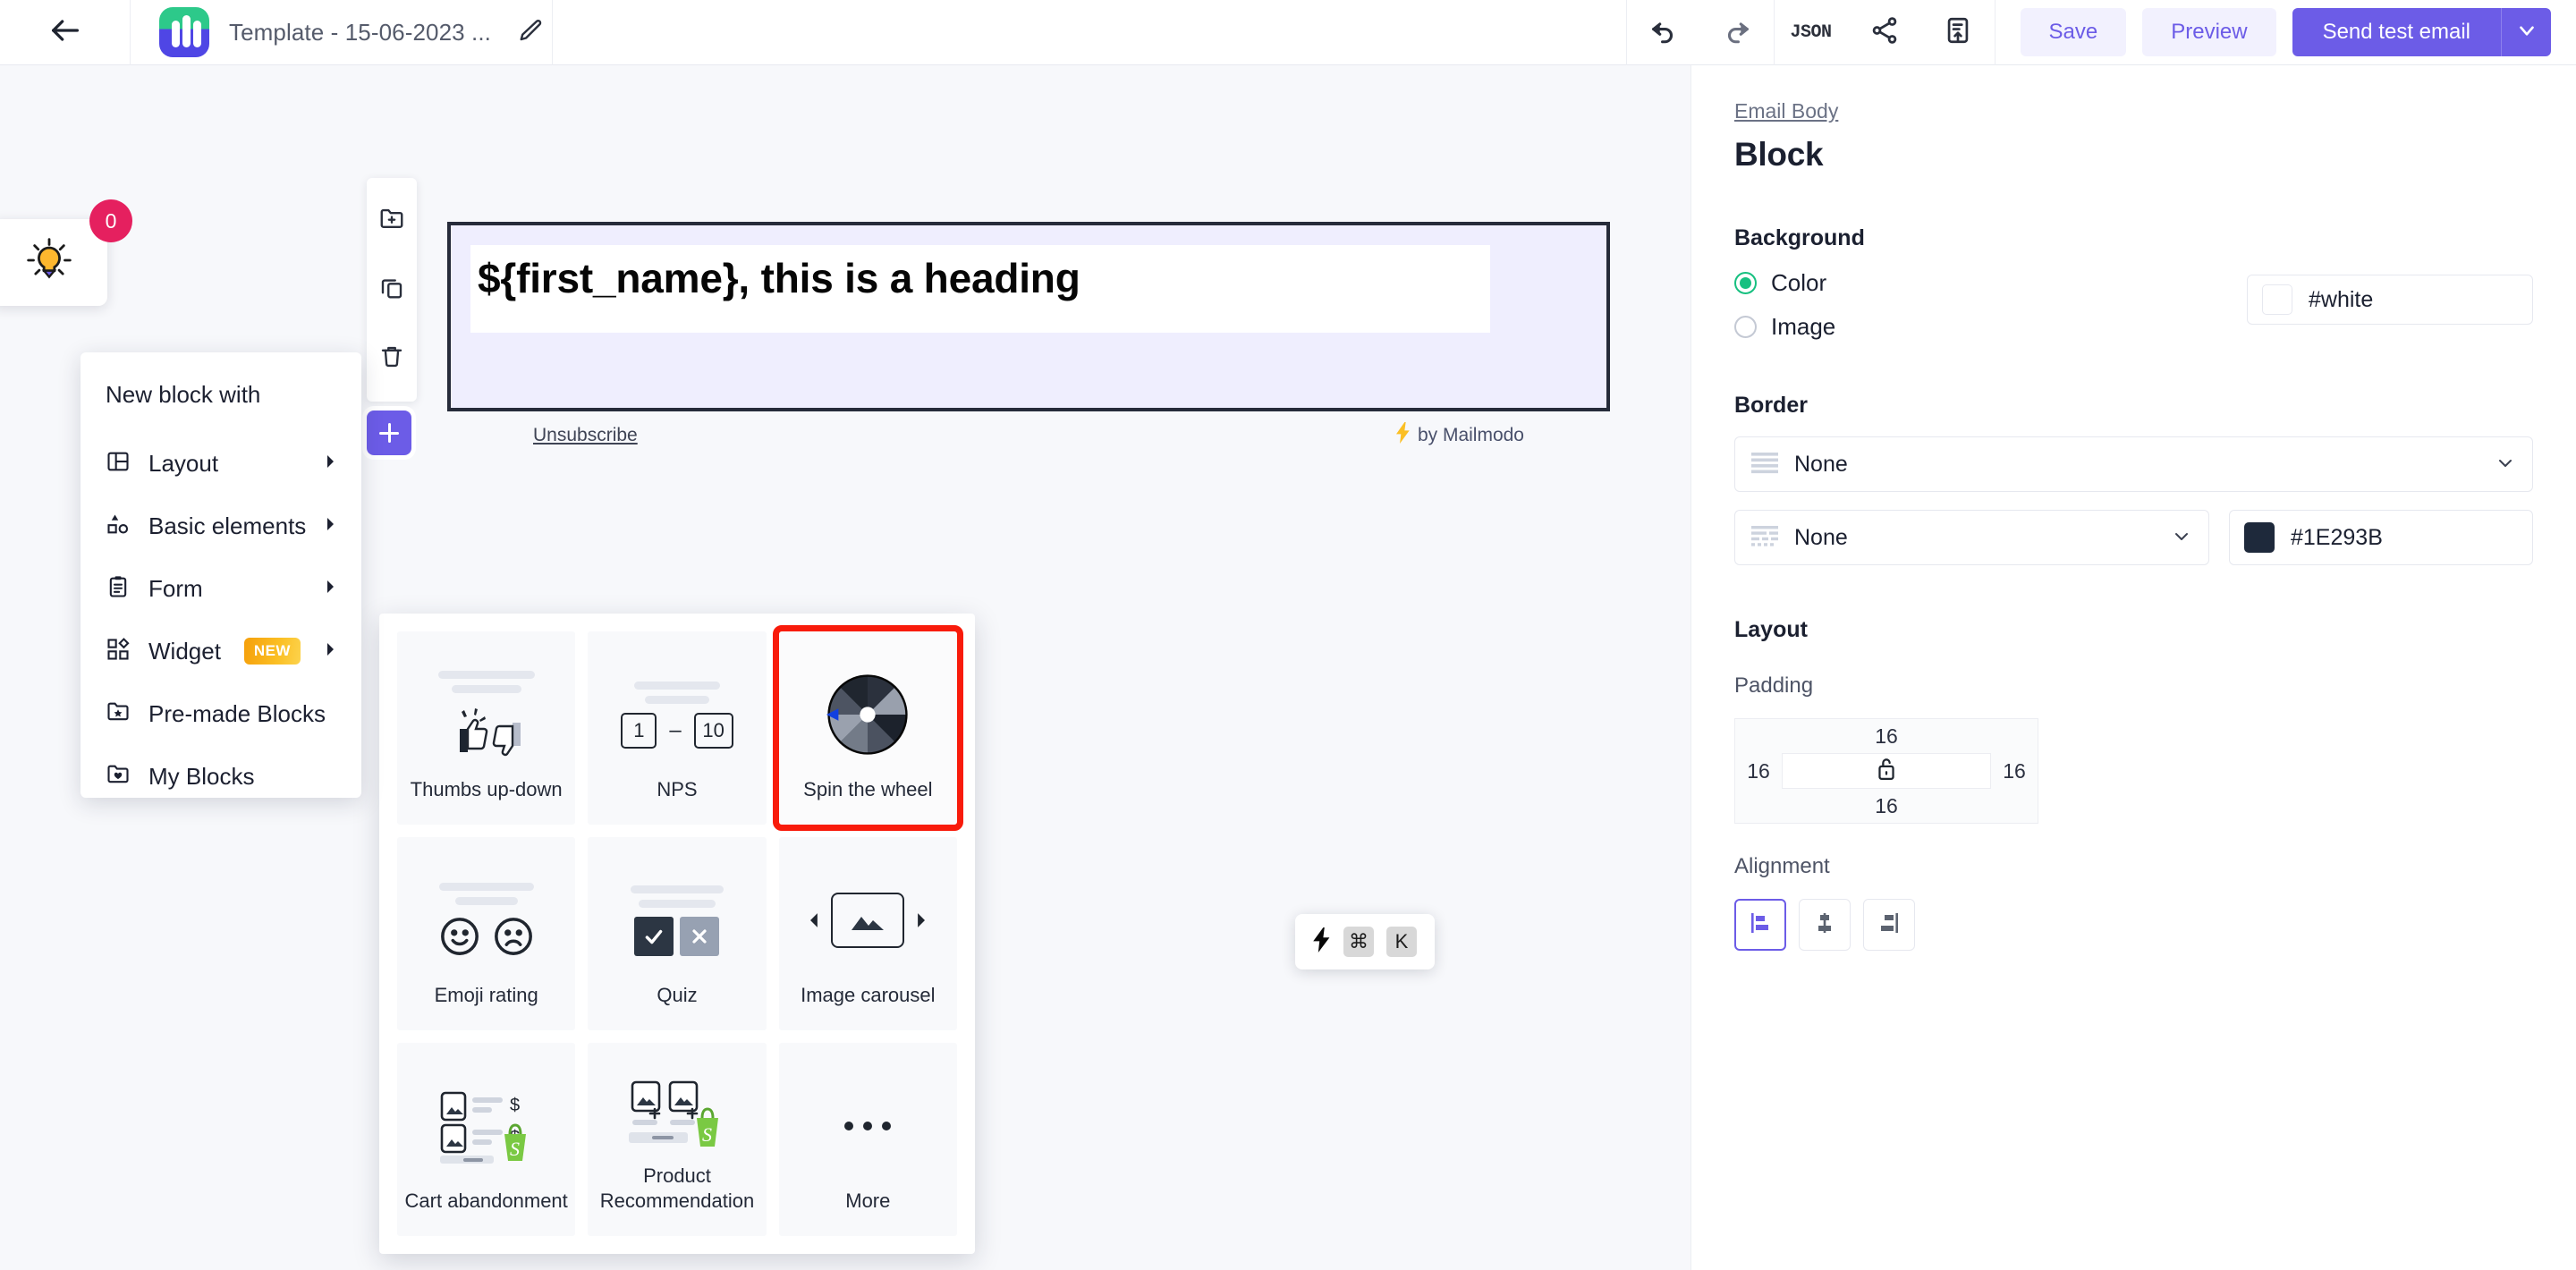 Image resolution: width=2576 pixels, height=1270 pixels. I want to click on widget-card-more: More, so click(867, 1139).